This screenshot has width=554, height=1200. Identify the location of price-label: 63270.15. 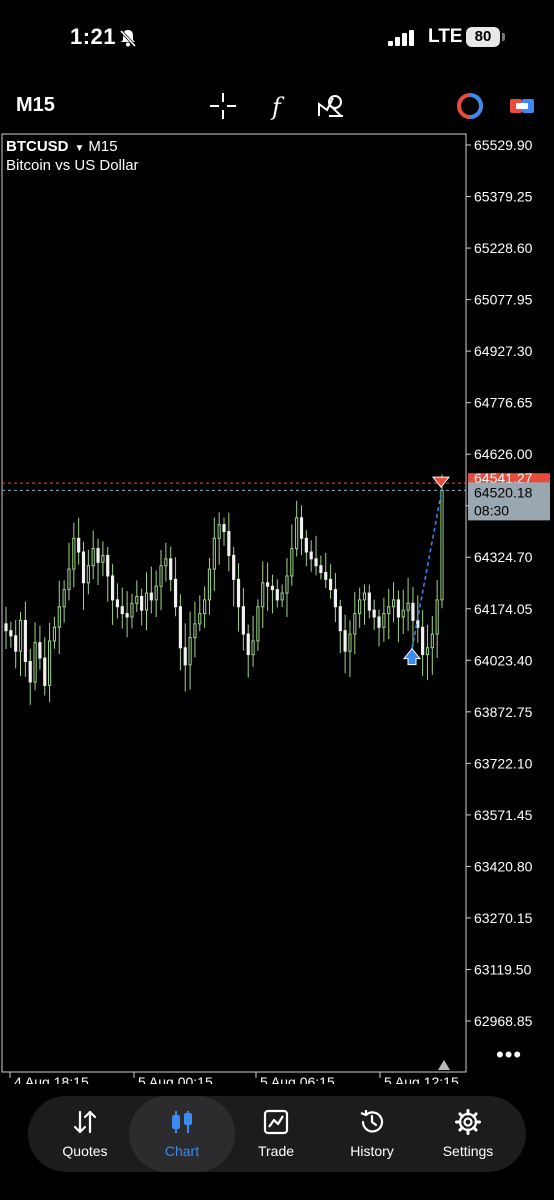
(503, 918).